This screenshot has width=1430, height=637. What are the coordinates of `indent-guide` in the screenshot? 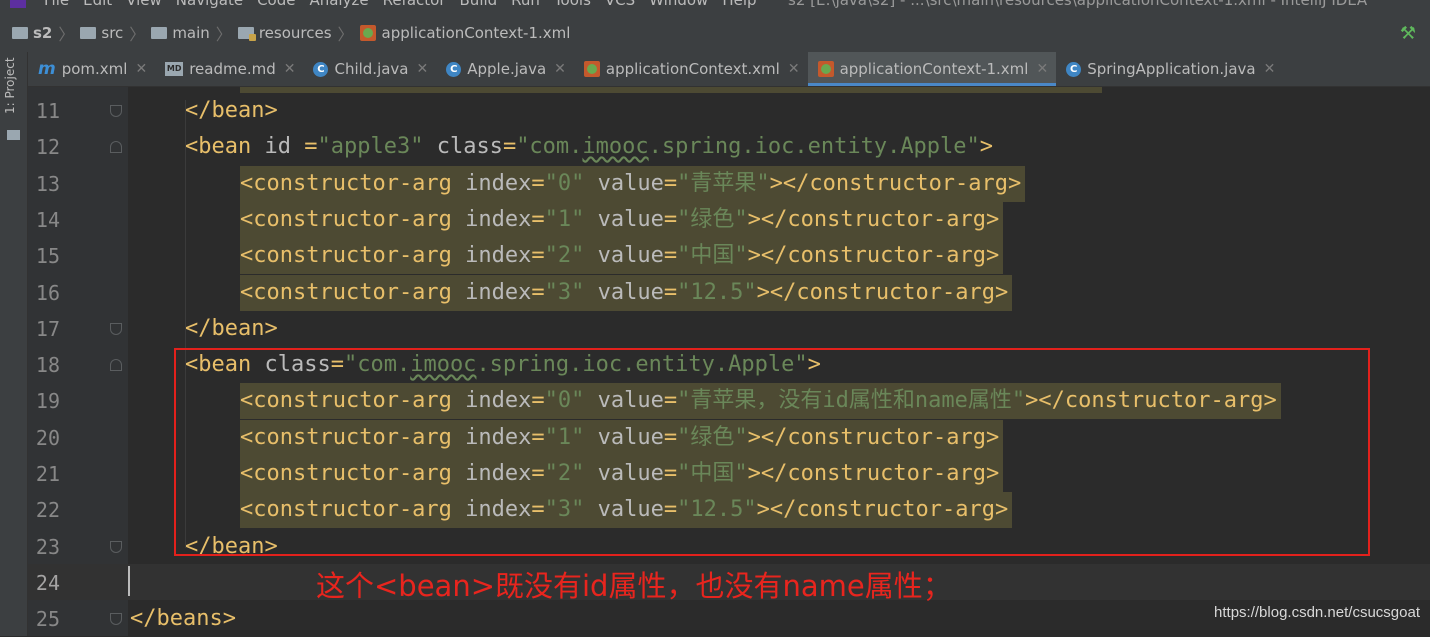 It's located at (185, 465).